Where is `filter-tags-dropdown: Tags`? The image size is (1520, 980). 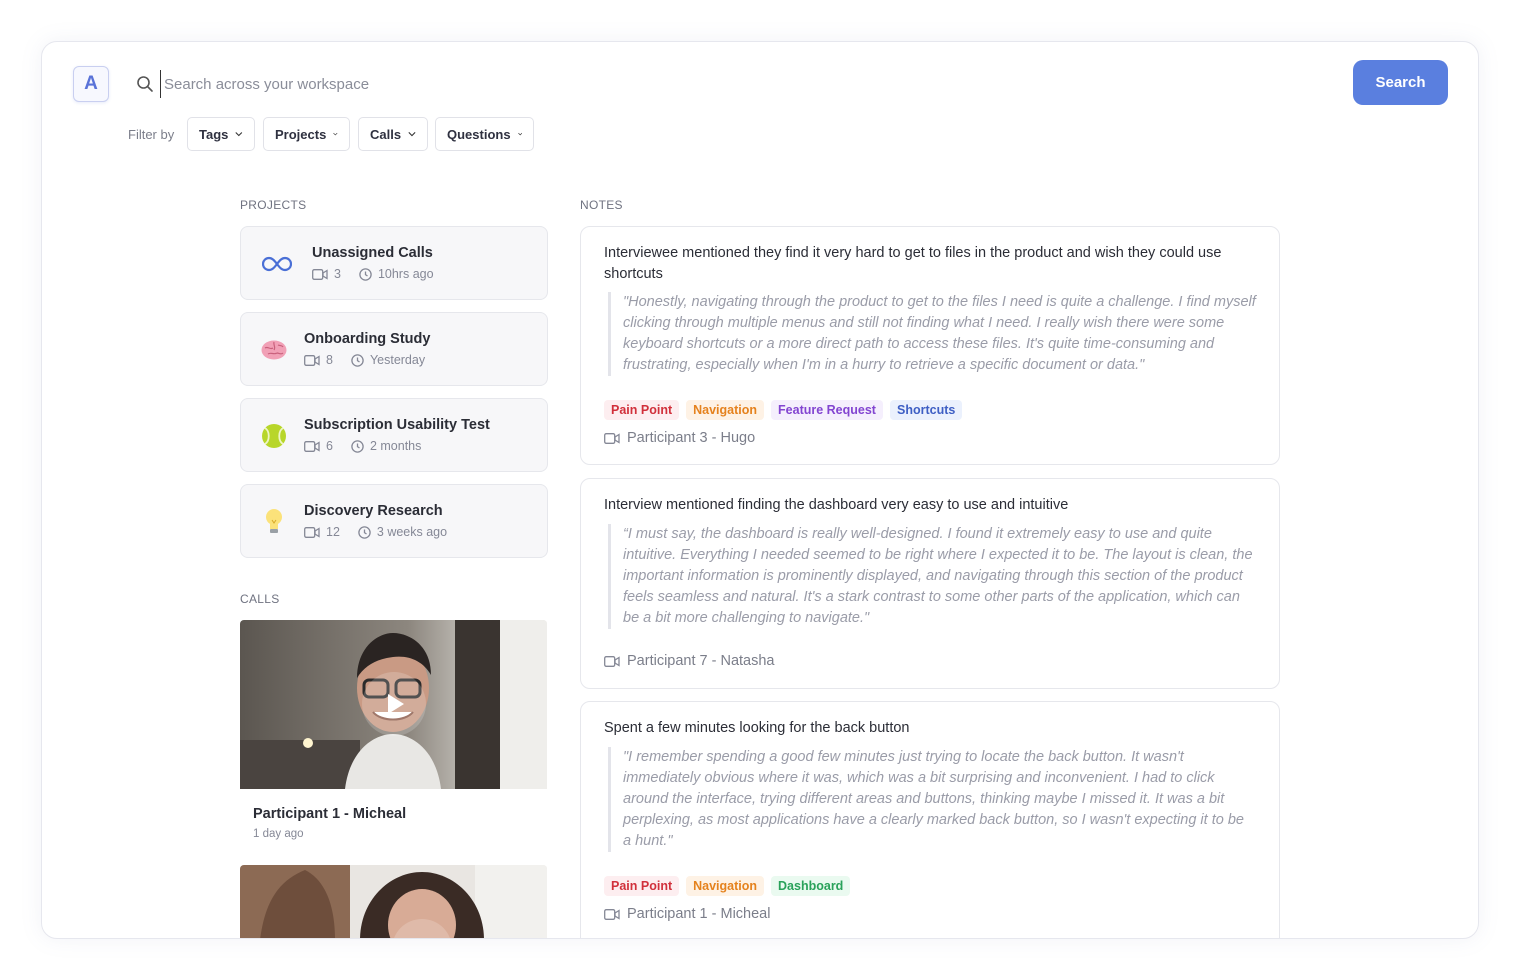
filter-tags-dropdown: Tags is located at coordinates (221, 134).